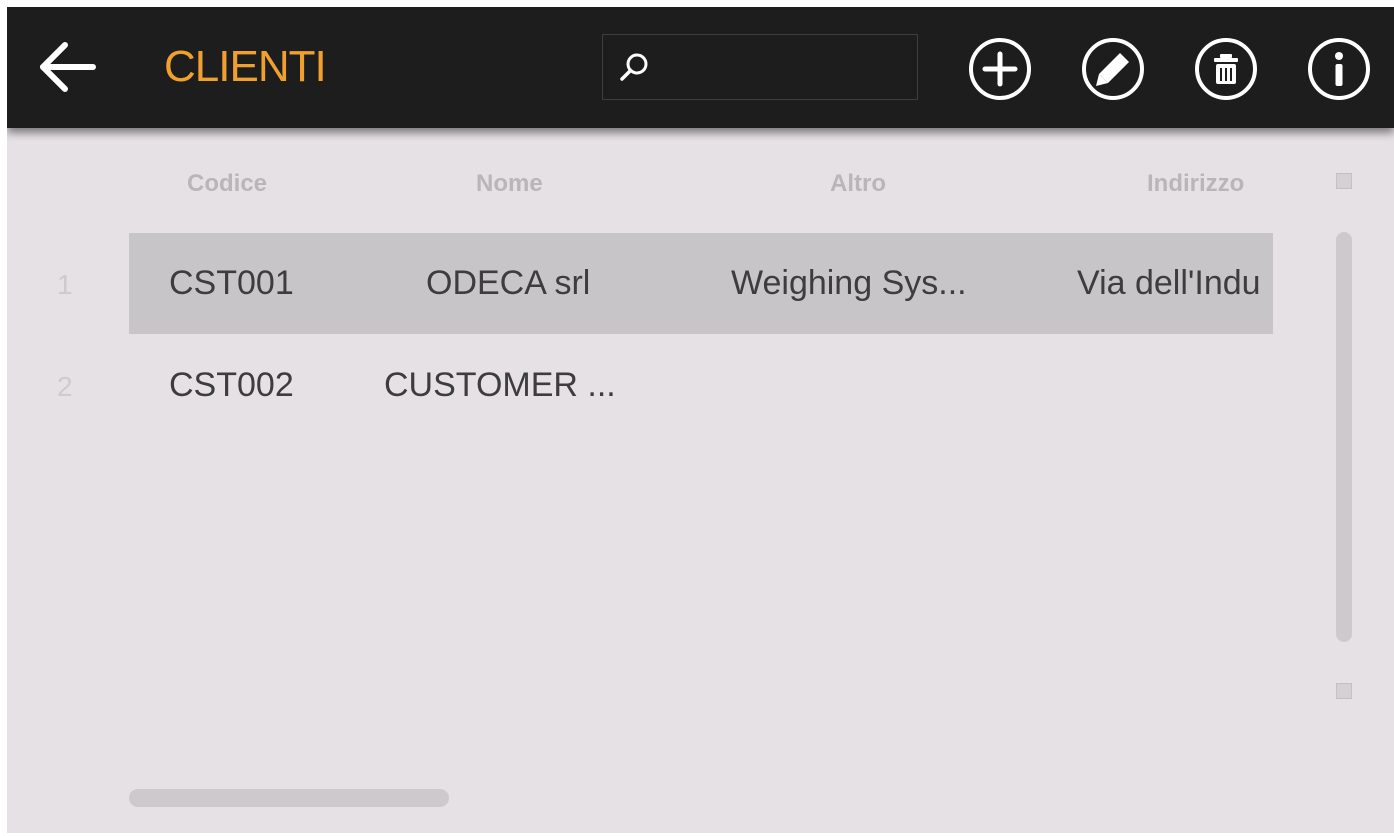 The width and height of the screenshot is (1394, 836). I want to click on search-icon, so click(634, 67).